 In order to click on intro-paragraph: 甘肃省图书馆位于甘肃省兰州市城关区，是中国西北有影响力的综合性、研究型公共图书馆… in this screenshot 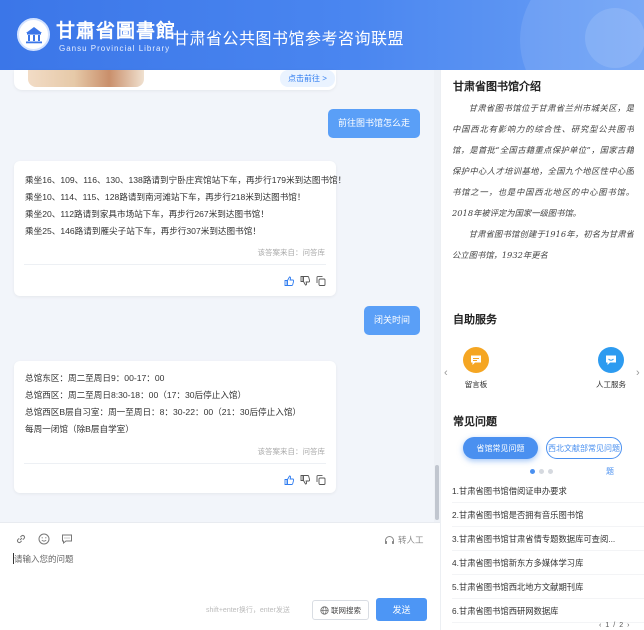, I will do `click(543, 160)`.